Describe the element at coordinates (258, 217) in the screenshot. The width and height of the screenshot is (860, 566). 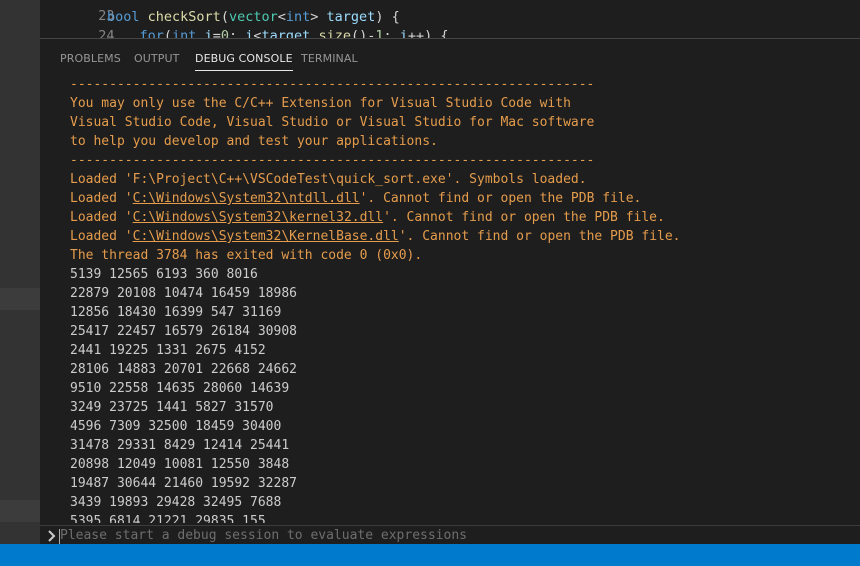
I see `dll-path-link: C:\Windows\System32\kernel32.dll` at that location.